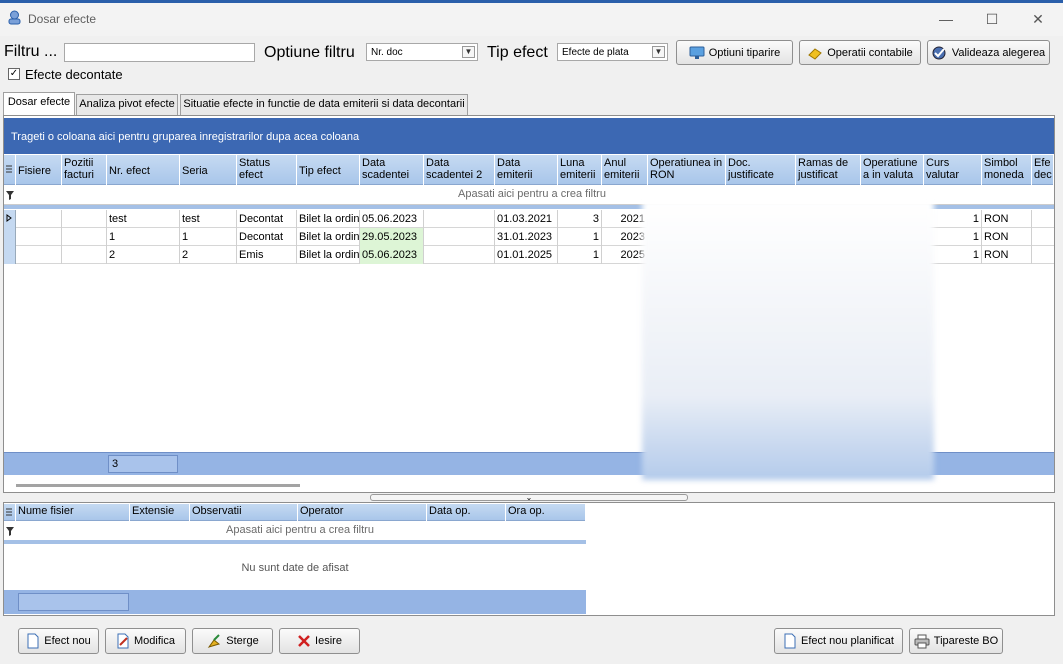  What do you see at coordinates (392, 237) in the screenshot?
I see `cell-data-scadentei: 29.05.2023` at bounding box center [392, 237].